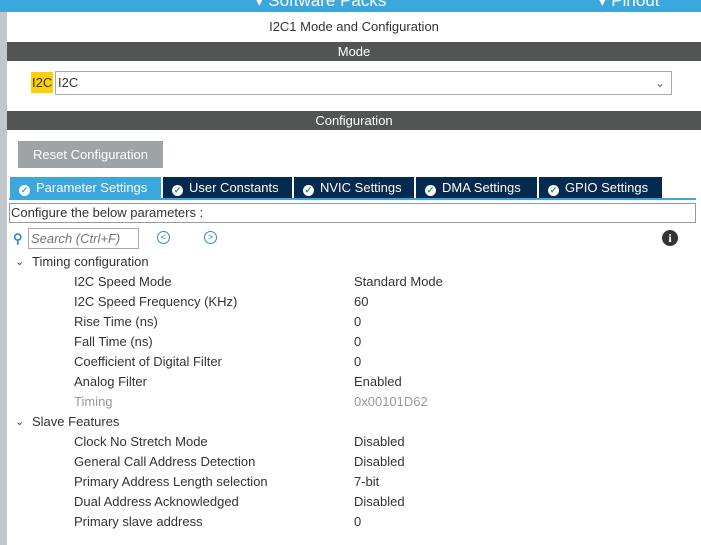 The image size is (701, 545). What do you see at coordinates (110, 381) in the screenshot?
I see `parameter-name: Analog Filter` at bounding box center [110, 381].